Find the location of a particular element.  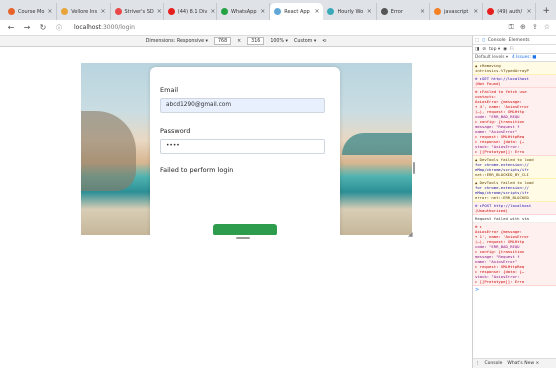

console-levels: Default levels ▾ 4 Issues: ■ is located at coordinates (514, 58).